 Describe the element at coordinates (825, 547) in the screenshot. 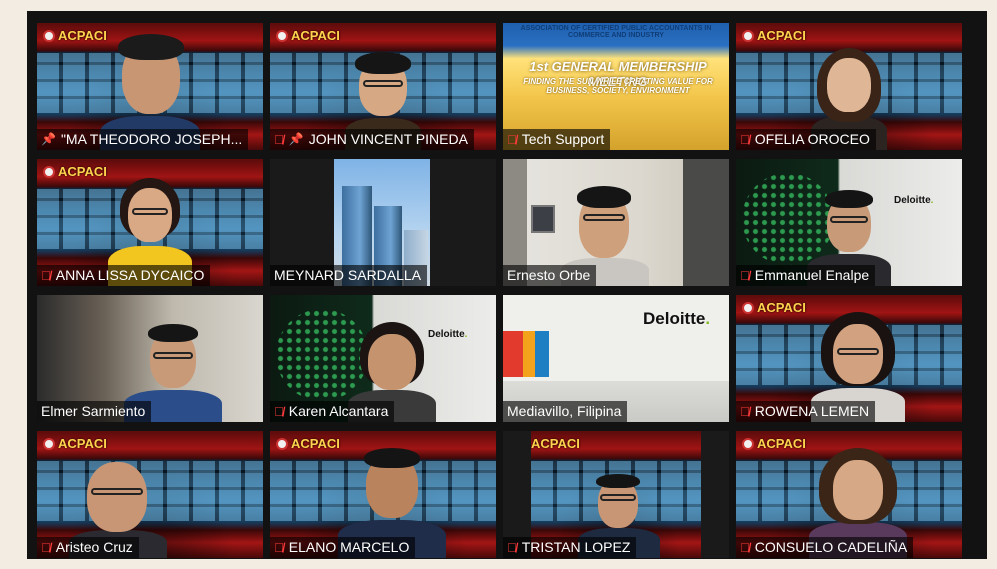

I see `participant-name-label: 🎙̸ CONSUELO CADELIÑA` at that location.